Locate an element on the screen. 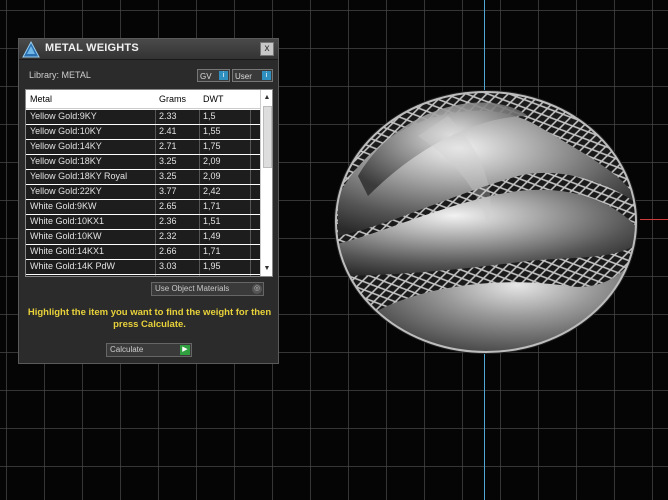 This screenshot has width=668, height=500. scroll-thumb is located at coordinates (267, 137).